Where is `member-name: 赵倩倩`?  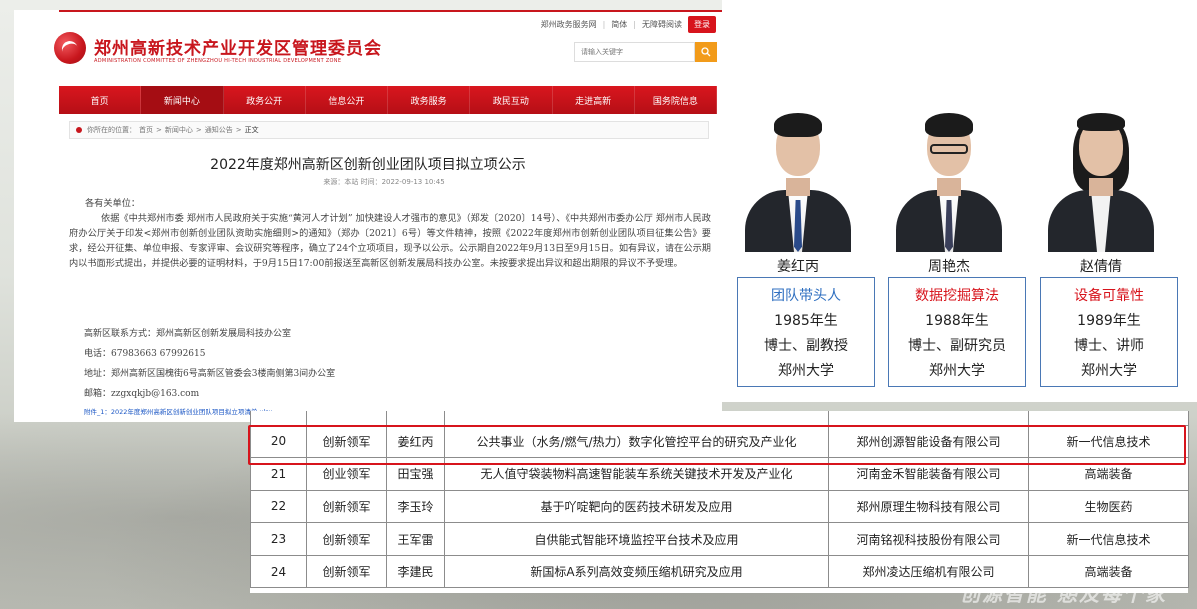
member-name: 赵倩倩 is located at coordinates (1101, 267).